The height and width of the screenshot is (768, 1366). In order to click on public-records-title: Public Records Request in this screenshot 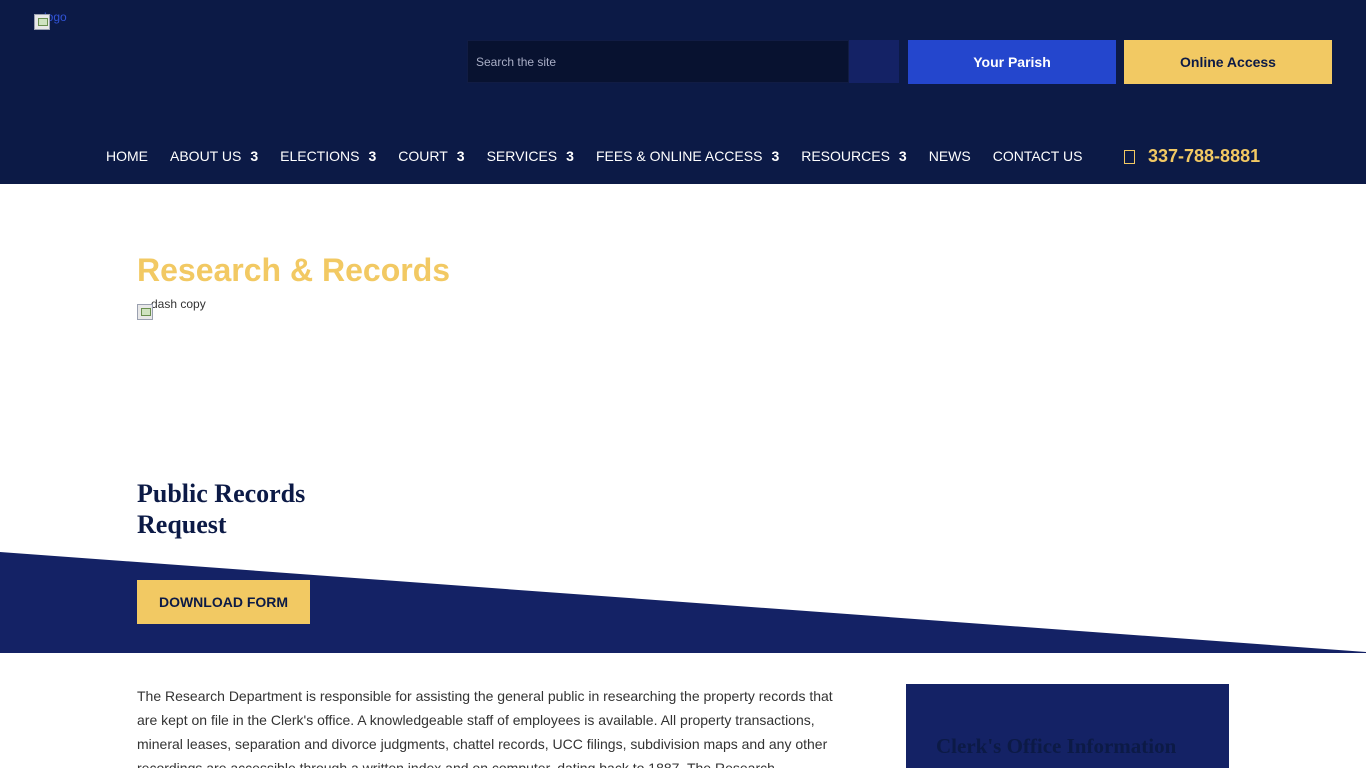, I will do `click(221, 509)`.